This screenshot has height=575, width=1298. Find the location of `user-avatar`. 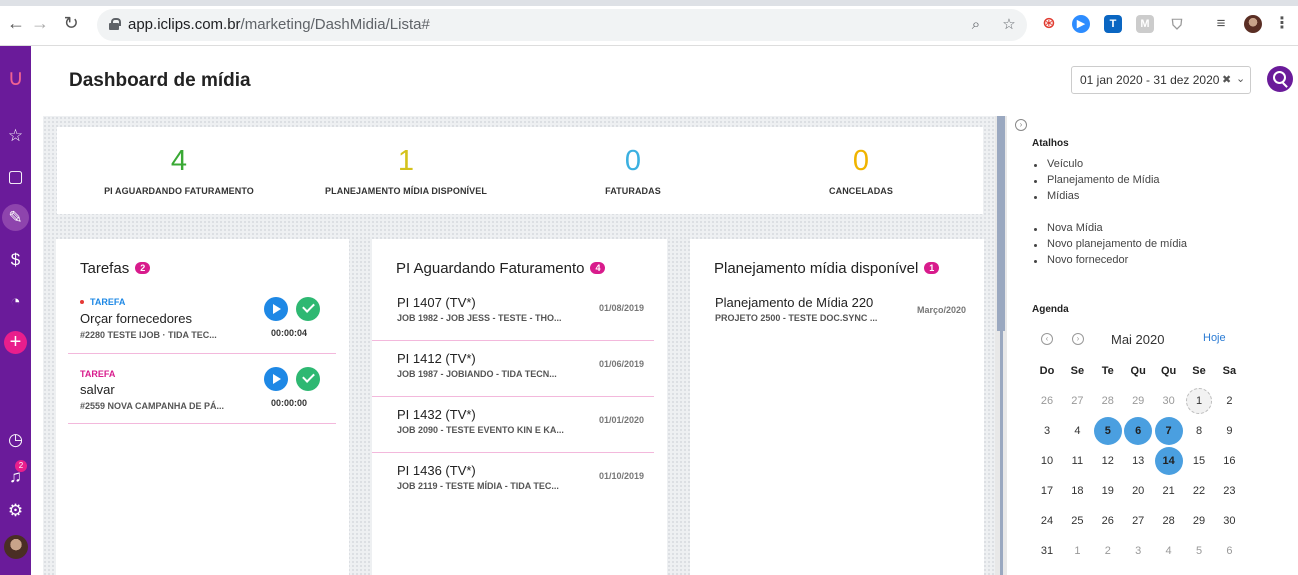

user-avatar is located at coordinates (16, 547).